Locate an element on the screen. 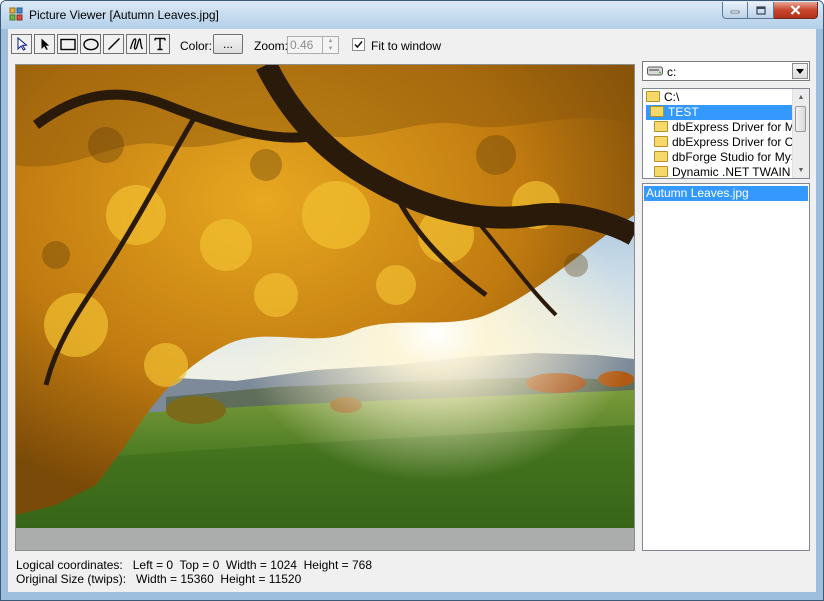 The width and height of the screenshot is (824, 601). fit-to-window-checkbox is located at coordinates (358, 44).